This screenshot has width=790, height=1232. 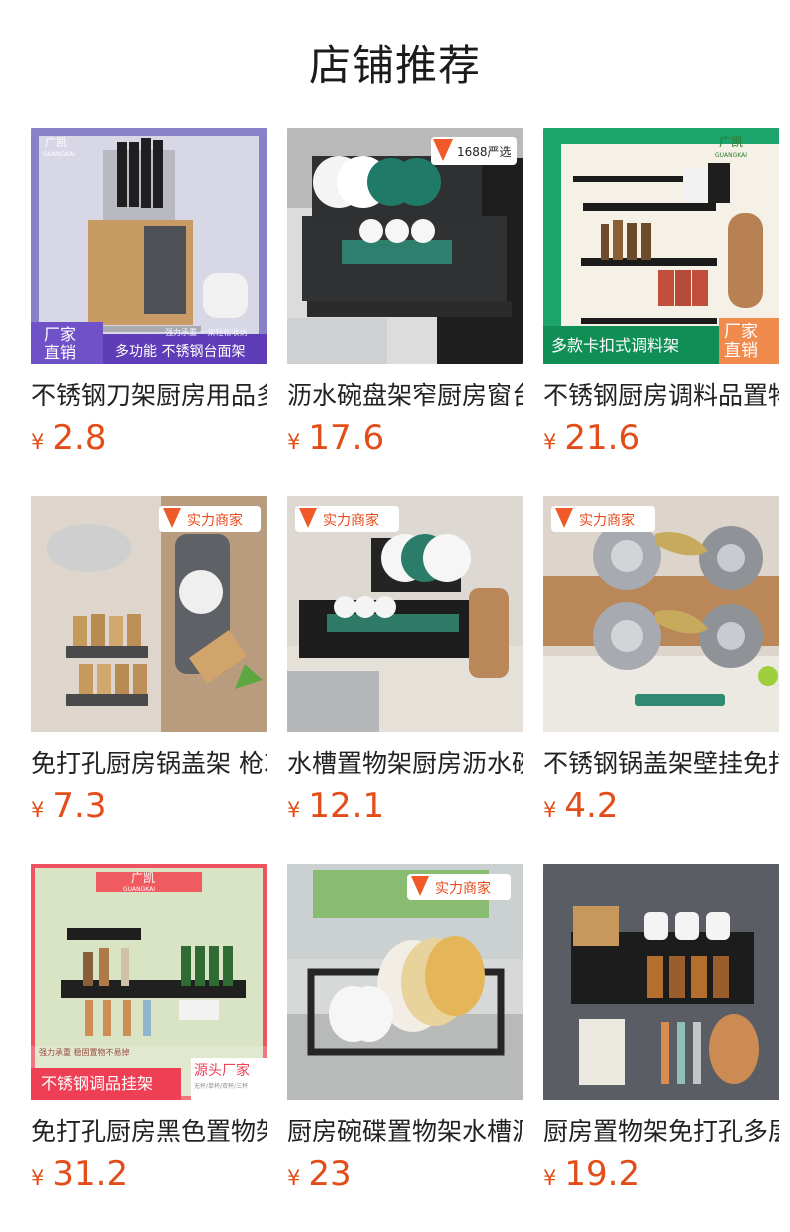 What do you see at coordinates (149, 1132) in the screenshot?
I see `product-name: 免打孔厨房黑色置物架` at bounding box center [149, 1132].